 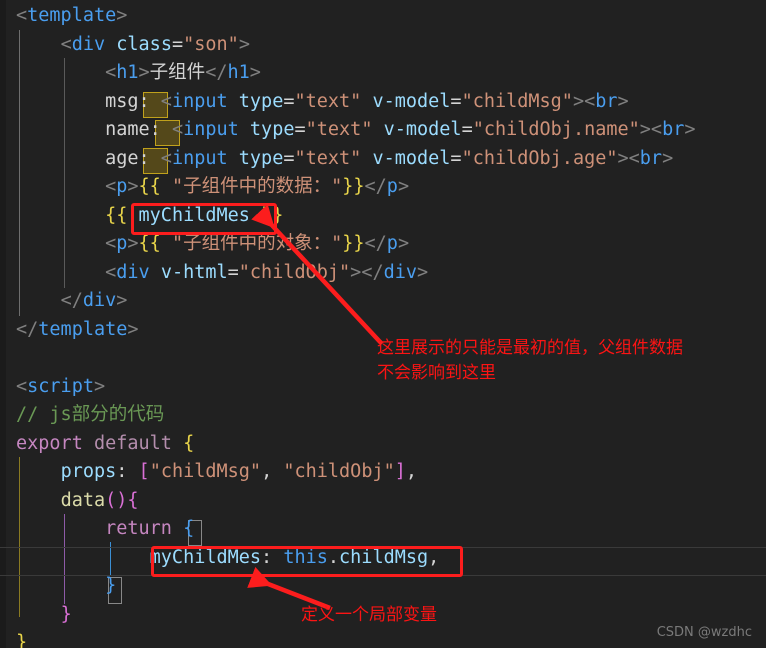 What do you see at coordinates (704, 632) in the screenshot?
I see `watermark: CSDN @wzdhc` at bounding box center [704, 632].